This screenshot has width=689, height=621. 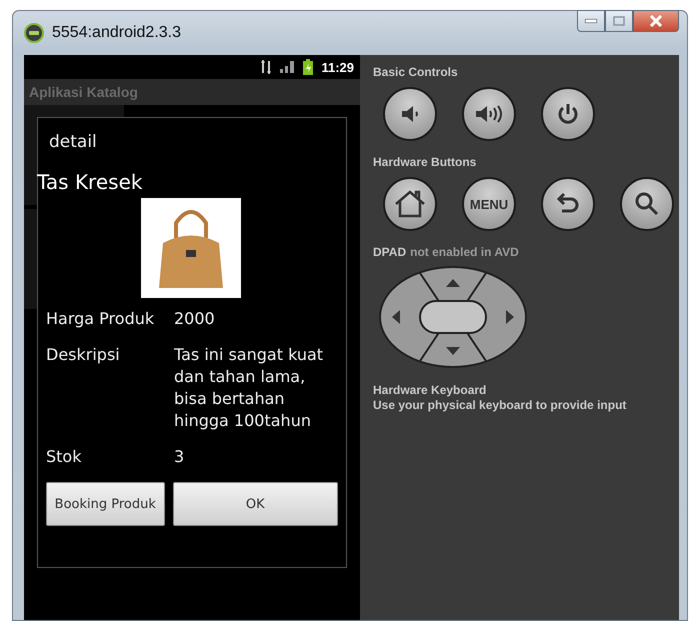 I want to click on window-title: 5554:android2.3.3, so click(x=116, y=33).